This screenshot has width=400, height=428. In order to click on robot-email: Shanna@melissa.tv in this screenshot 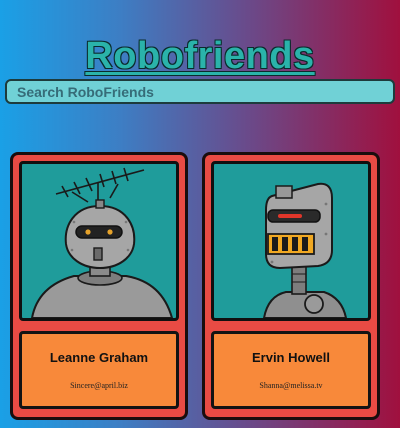, I will do `click(291, 385)`.